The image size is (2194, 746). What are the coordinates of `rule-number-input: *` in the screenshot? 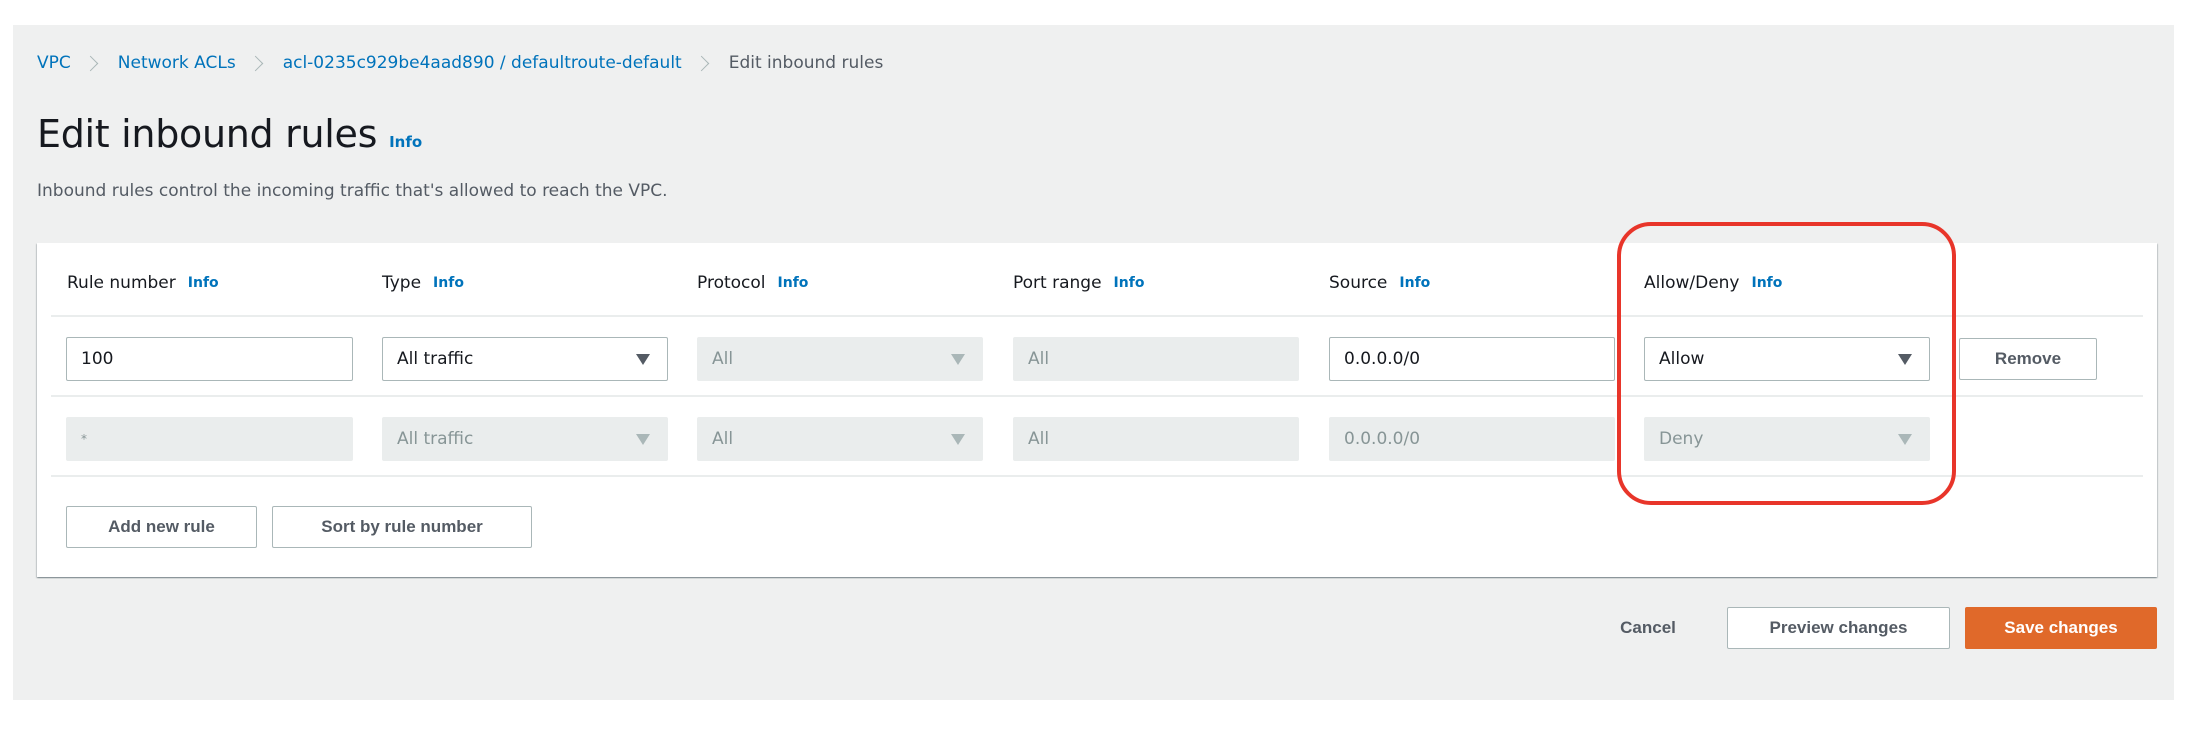 It's located at (209, 439).